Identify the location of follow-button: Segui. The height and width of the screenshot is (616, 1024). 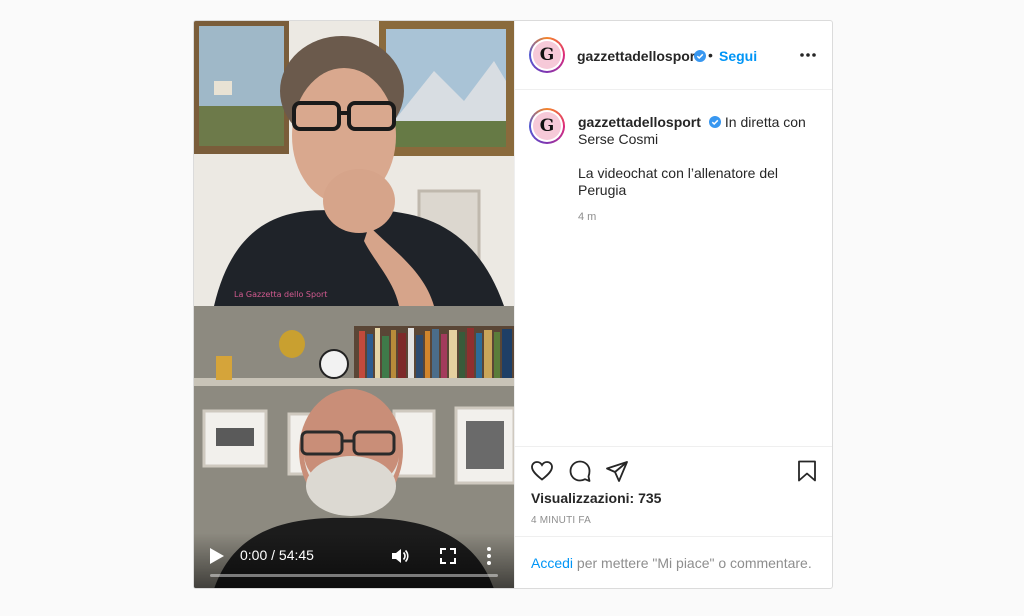
(738, 56).